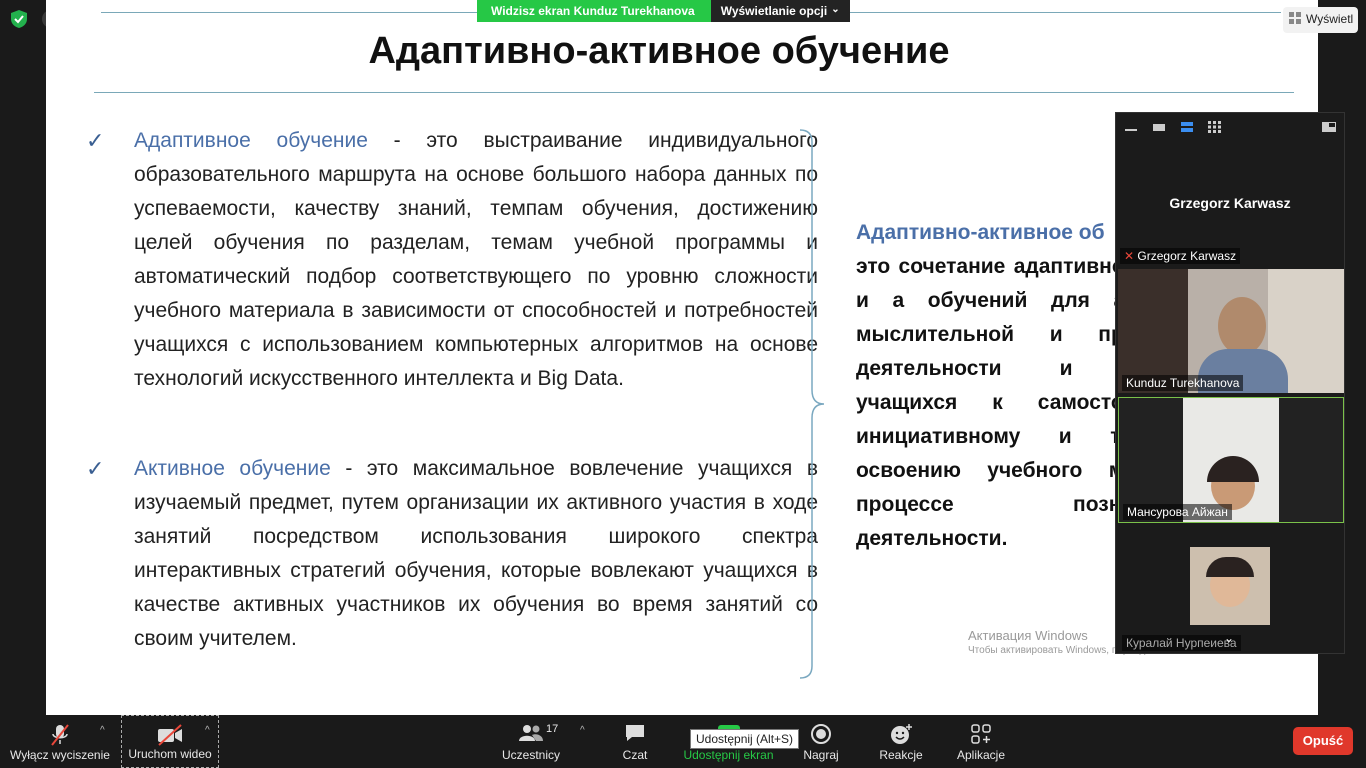 This screenshot has width=1366, height=768. Describe the element at coordinates (552, 729) in the screenshot. I see `participants-count: 17` at that location.